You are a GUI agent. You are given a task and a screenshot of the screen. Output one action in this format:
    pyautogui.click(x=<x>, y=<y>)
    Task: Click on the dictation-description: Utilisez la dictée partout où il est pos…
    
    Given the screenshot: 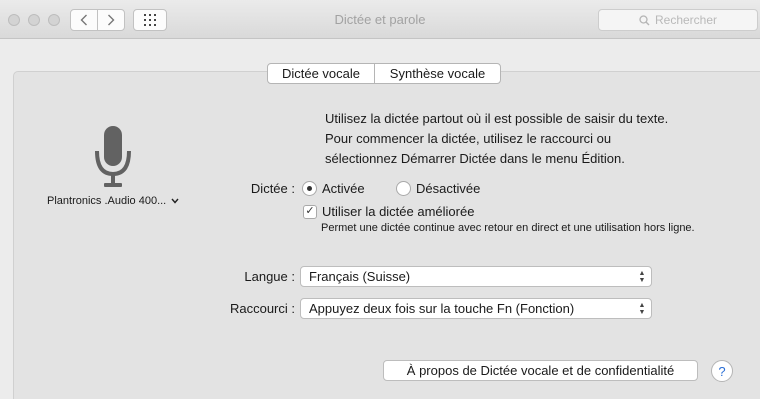 What is the action you would take?
    pyautogui.click(x=525, y=139)
    